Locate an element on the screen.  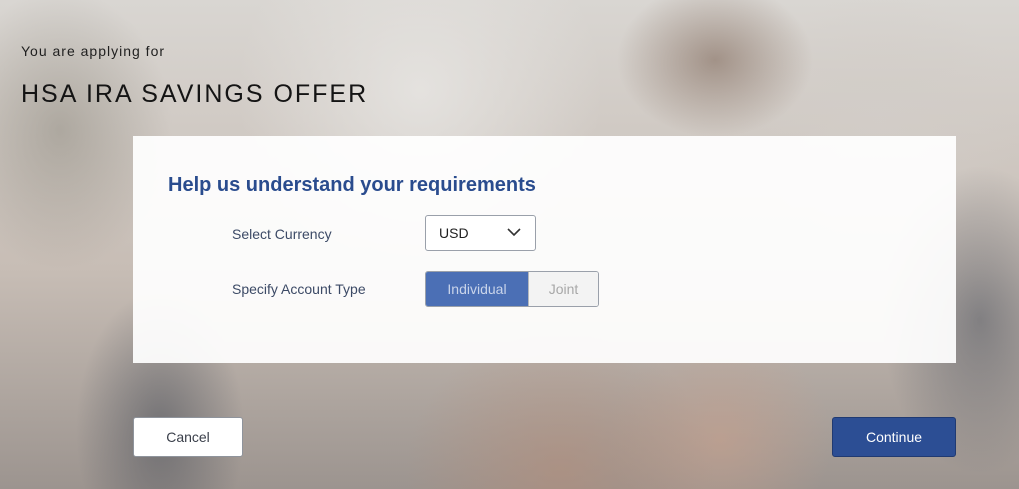
account-type-toggle: Individual Joint is located at coordinates (512, 289).